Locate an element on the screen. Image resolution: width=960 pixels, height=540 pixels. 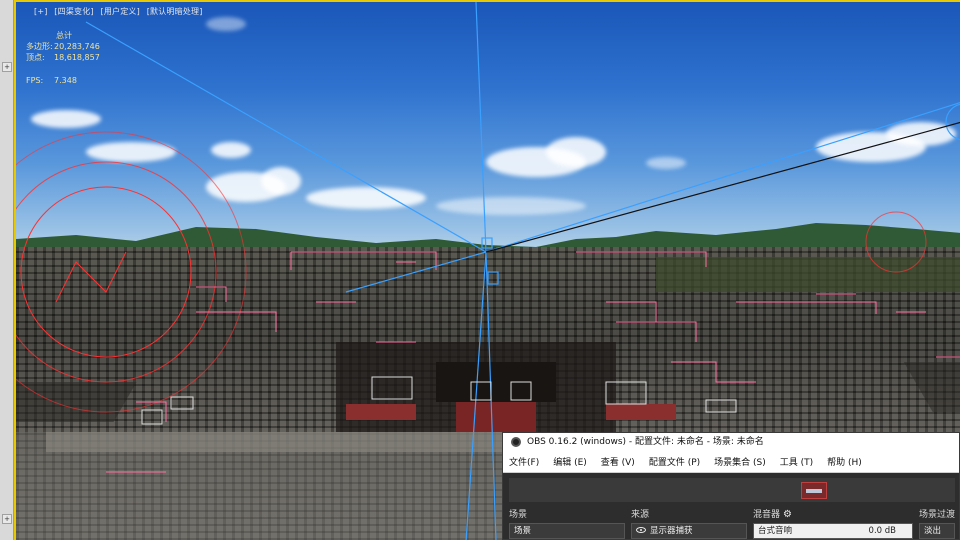
menu-tools: 工具 (T) is located at coordinates (796, 461).